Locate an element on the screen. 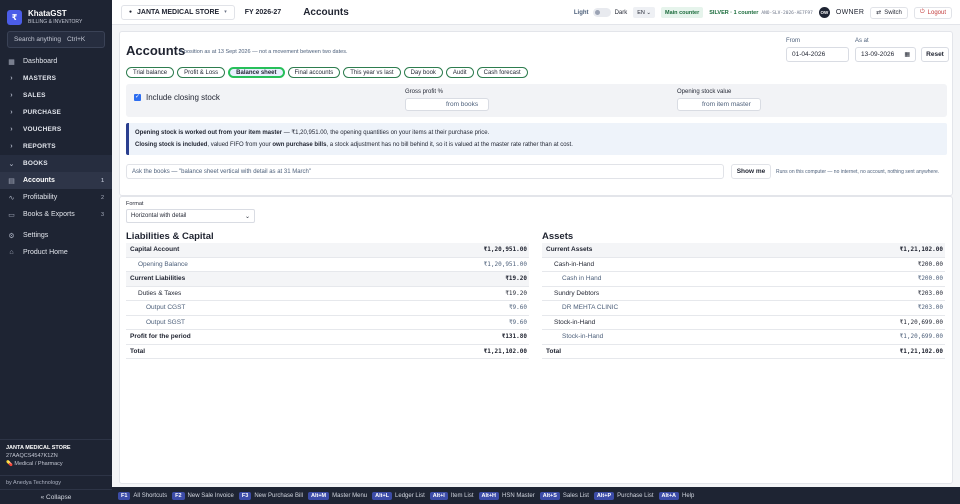 This screenshot has width=960, height=504. table-row: DR MEHTA CLINIC ₹203.00 is located at coordinates (743, 308).